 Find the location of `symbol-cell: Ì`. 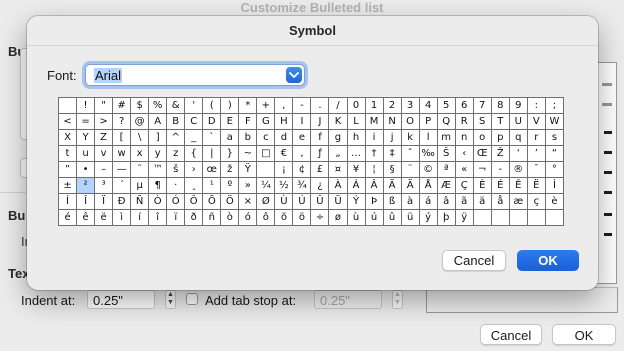

symbol-cell: Ì is located at coordinates (554, 185).